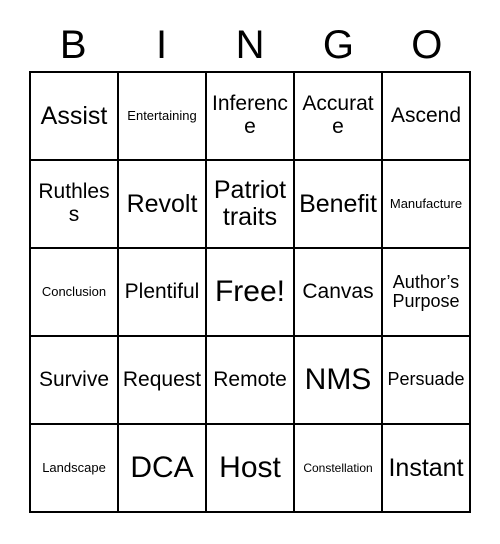 The height and width of the screenshot is (544, 500). I want to click on bingo-cell-label: Host, so click(250, 467).